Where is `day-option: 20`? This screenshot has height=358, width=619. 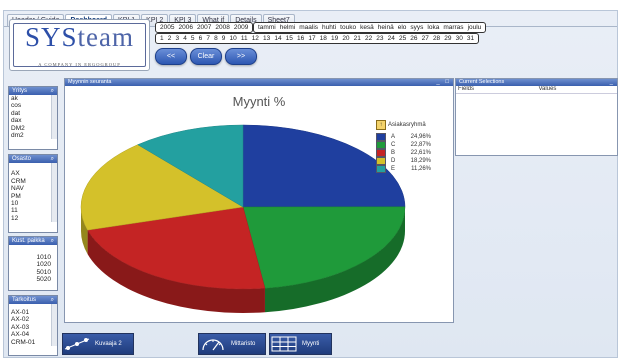 day-option: 20 is located at coordinates (345, 38).